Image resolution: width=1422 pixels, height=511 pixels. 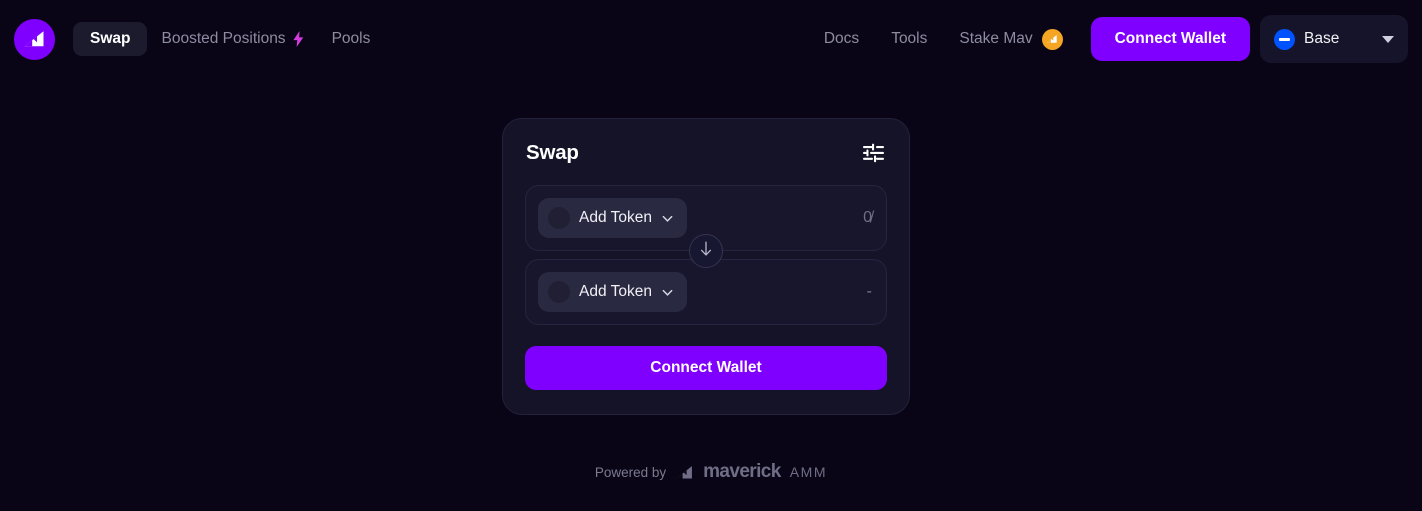 I want to click on swap-settings-button, so click(x=873, y=153).